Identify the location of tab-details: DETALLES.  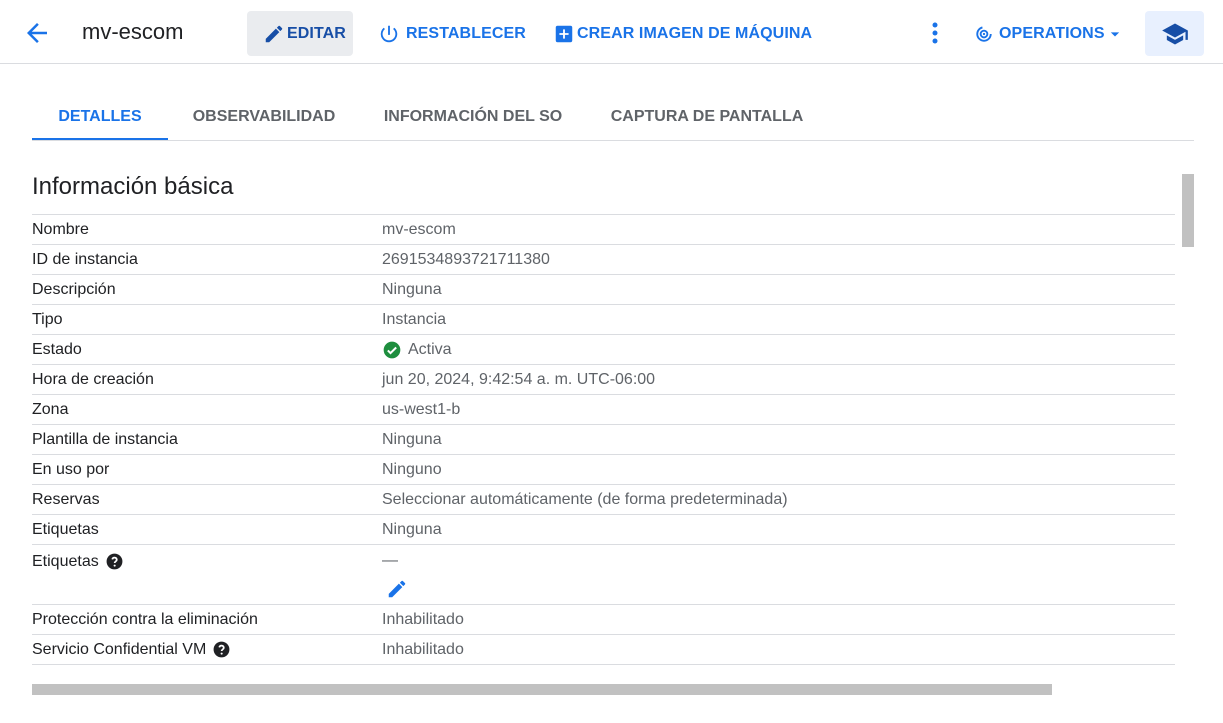
(100, 117).